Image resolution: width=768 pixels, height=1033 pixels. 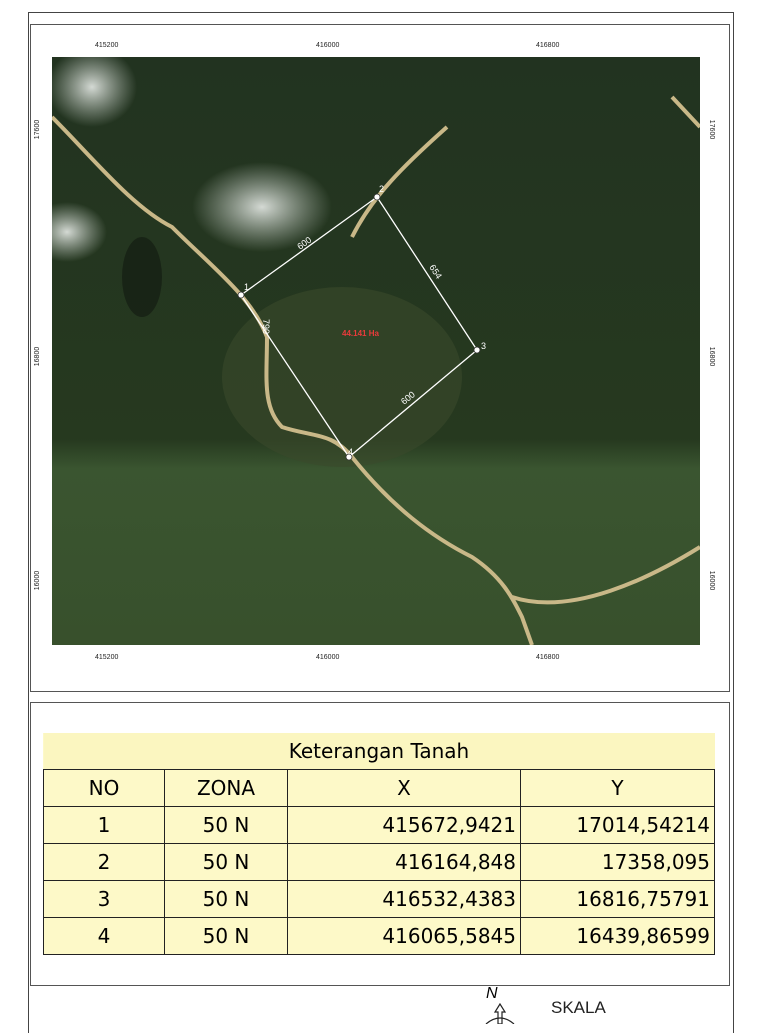 I want to click on scale-label: SKALA, so click(x=578, y=1007).